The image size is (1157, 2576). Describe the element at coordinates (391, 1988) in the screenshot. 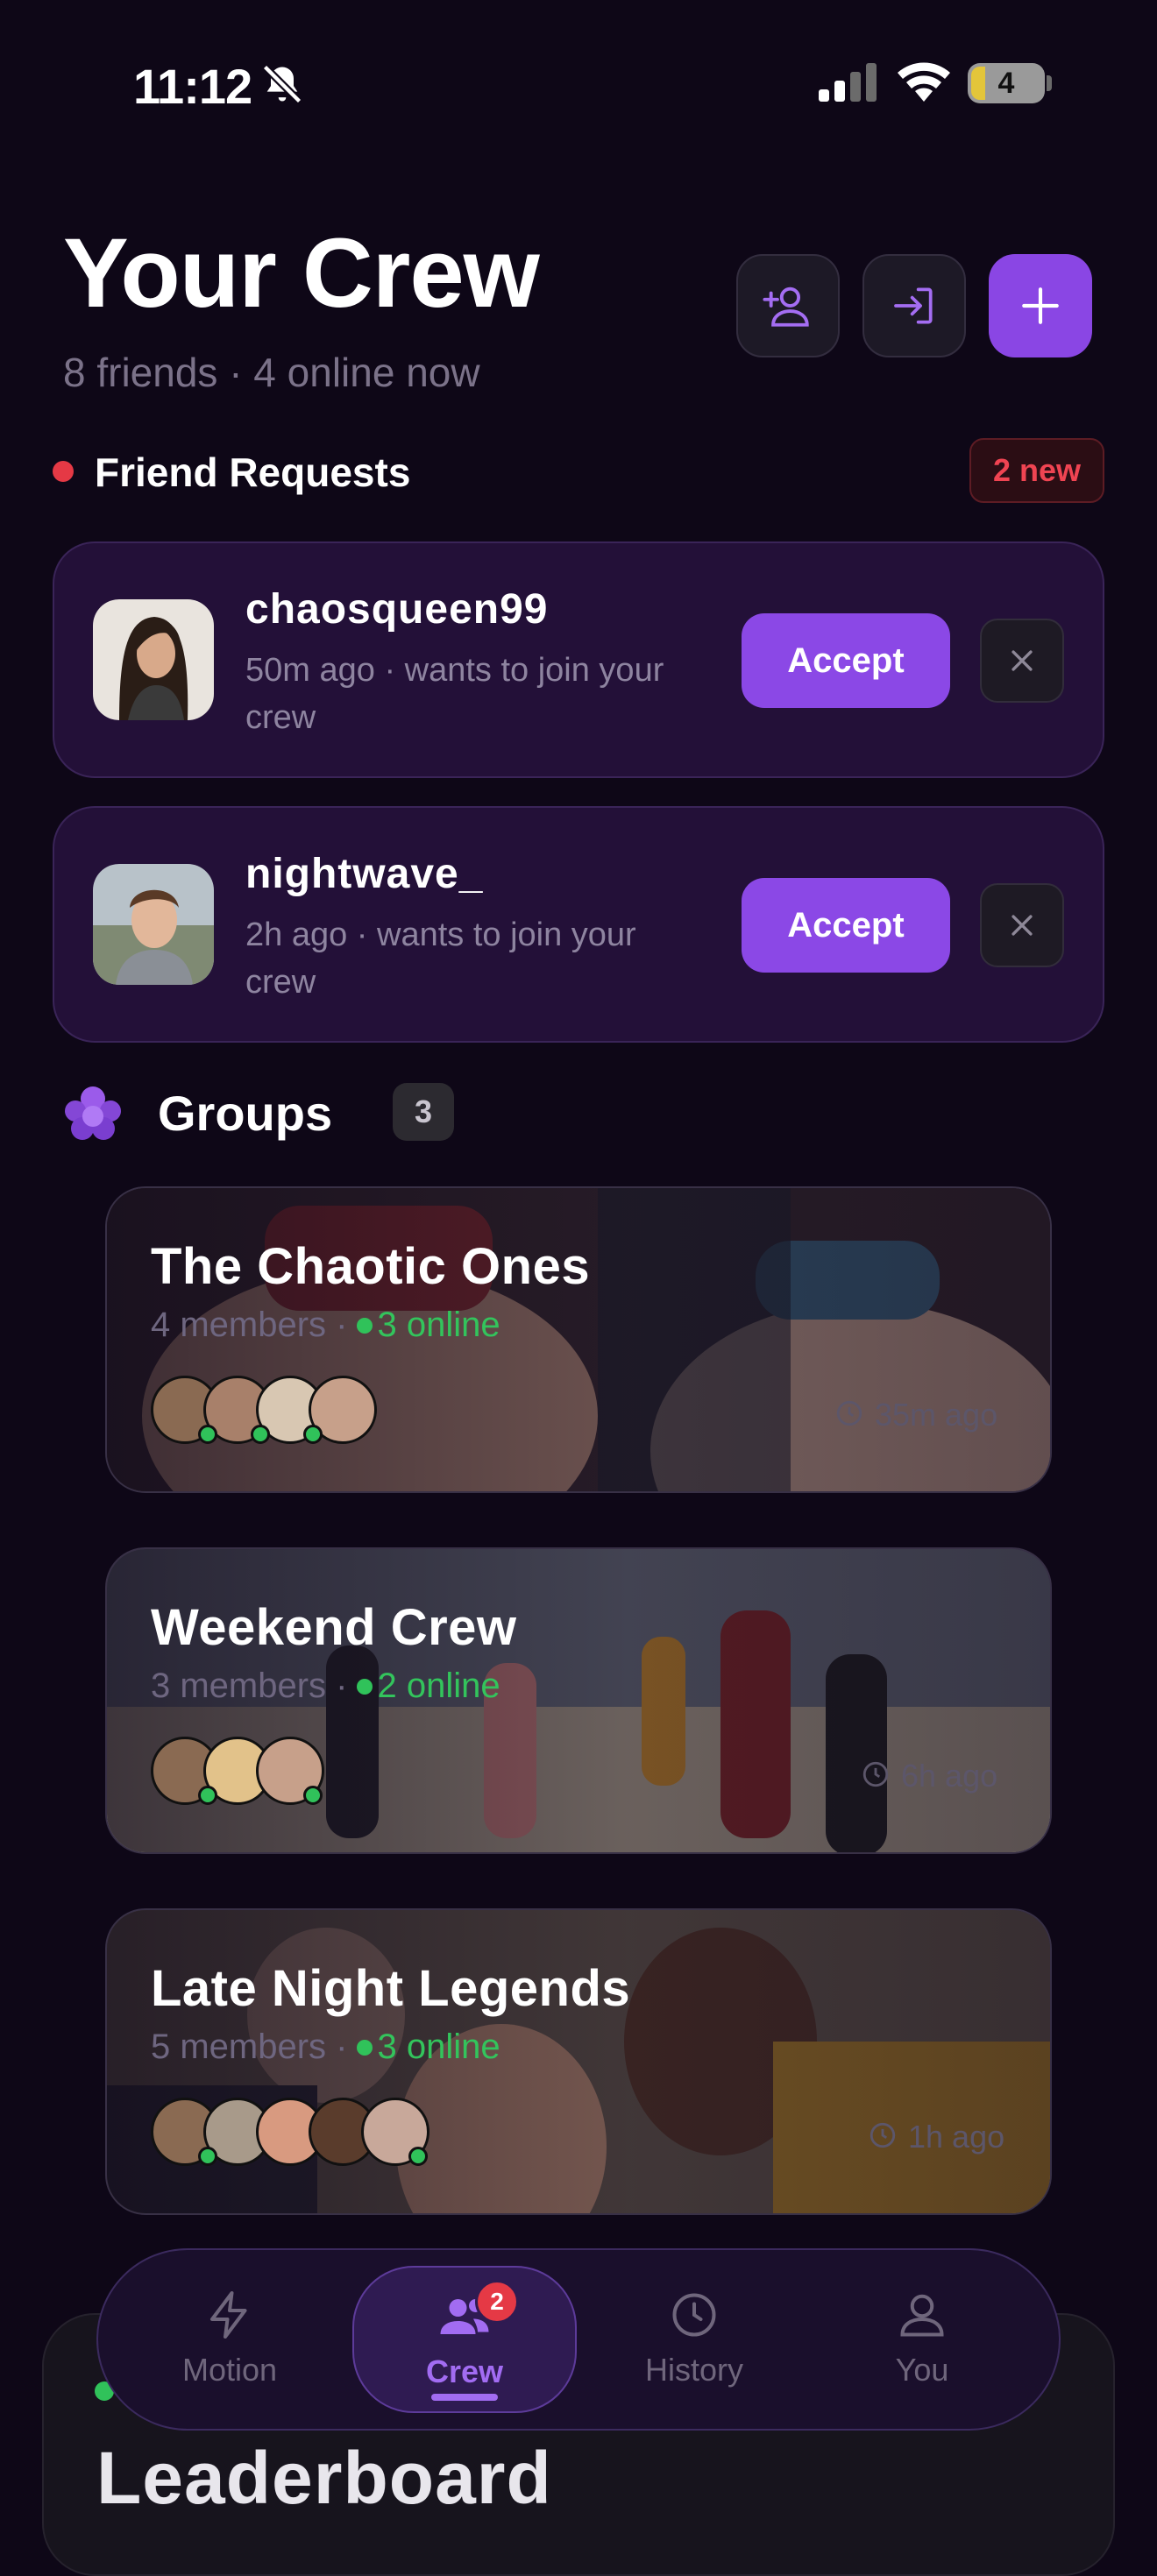

I see `group-name: Late Night Legends` at that location.